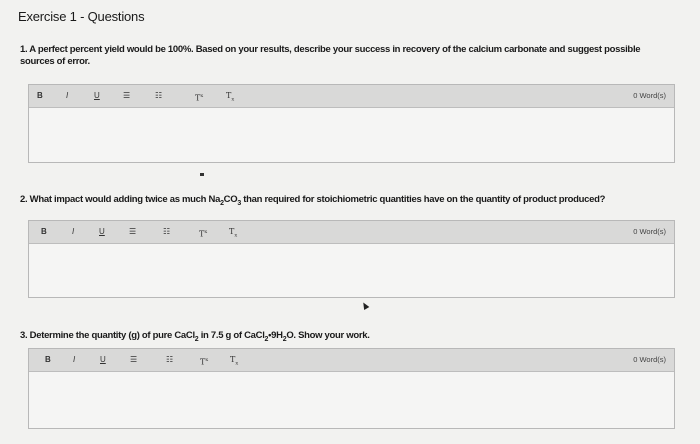  Describe the element at coordinates (81, 16) in the screenshot. I see `page-title: Exercise 1 - Questions` at that location.